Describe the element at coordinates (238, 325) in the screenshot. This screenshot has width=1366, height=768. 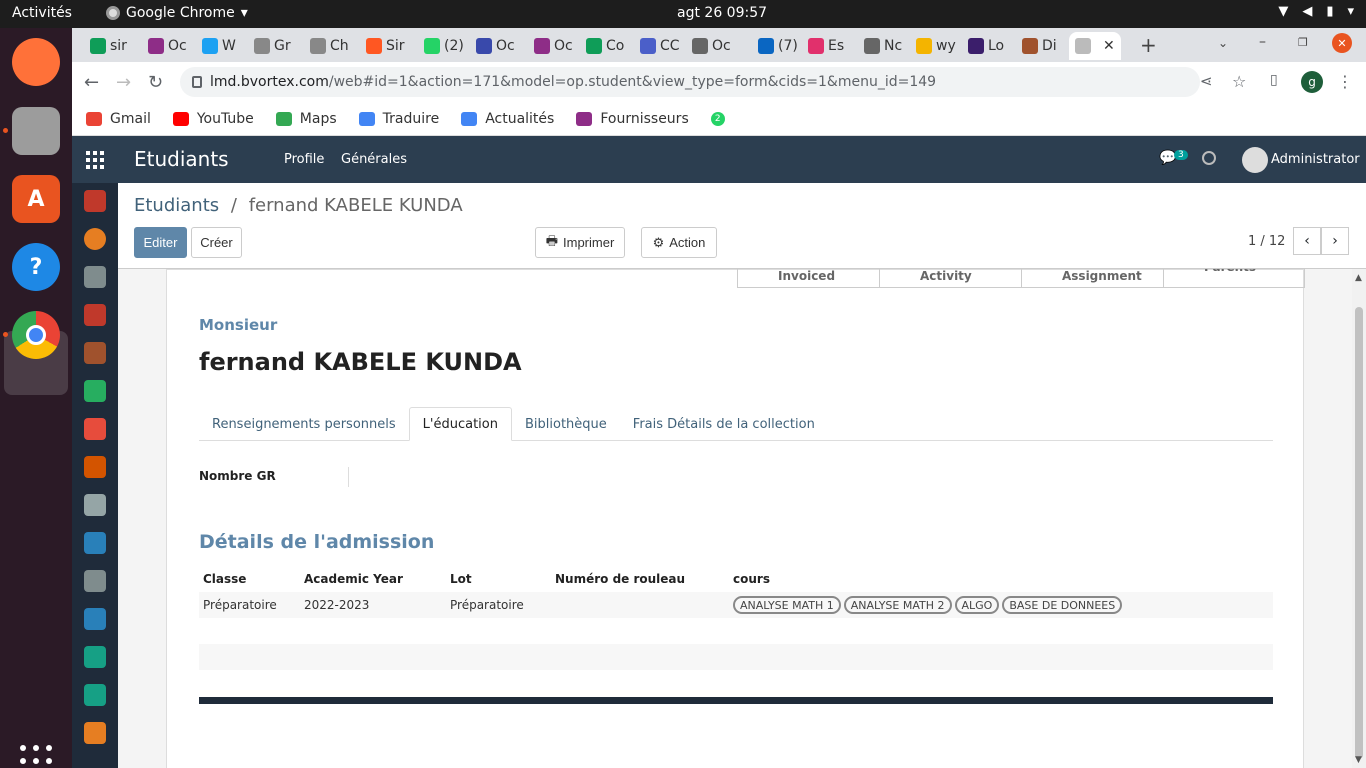
I see `student-title: Monsieur` at that location.